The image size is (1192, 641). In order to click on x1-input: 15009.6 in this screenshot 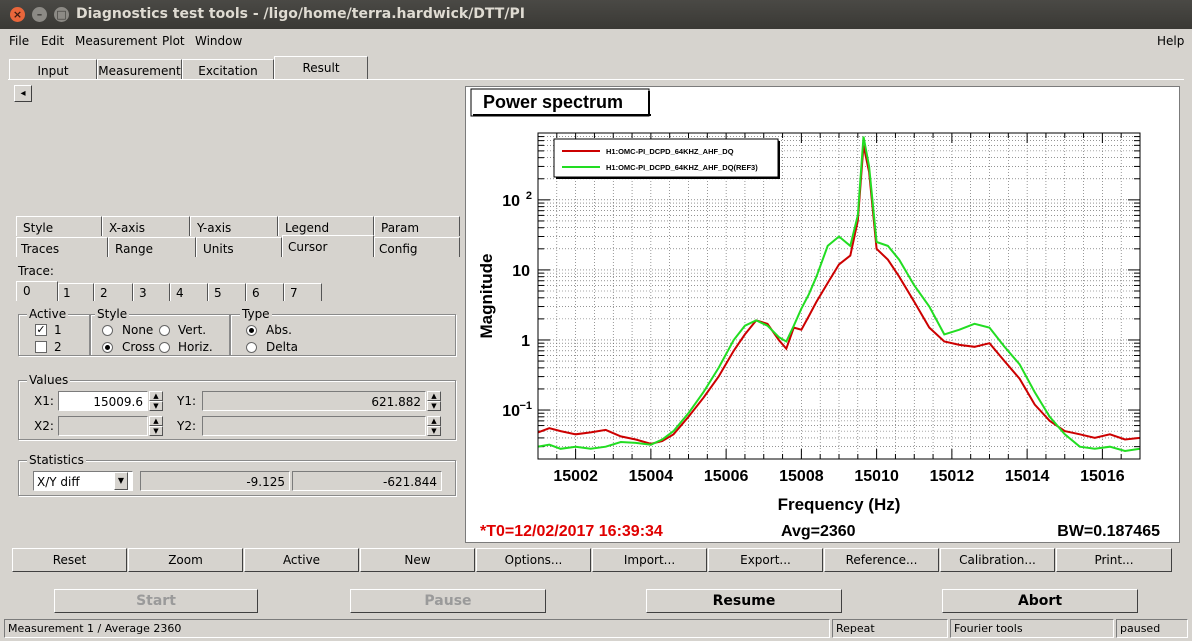, I will do `click(103, 401)`.